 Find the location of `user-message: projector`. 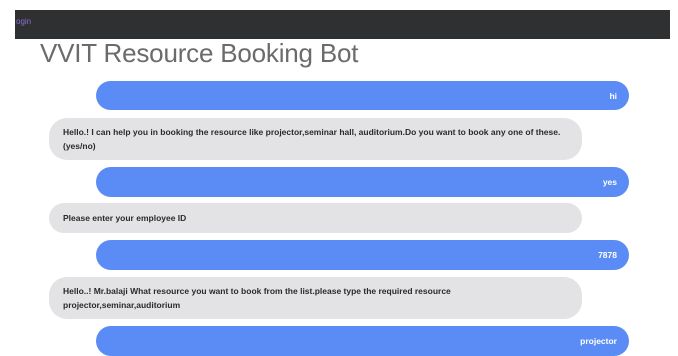

user-message: projector is located at coordinates (362, 341).